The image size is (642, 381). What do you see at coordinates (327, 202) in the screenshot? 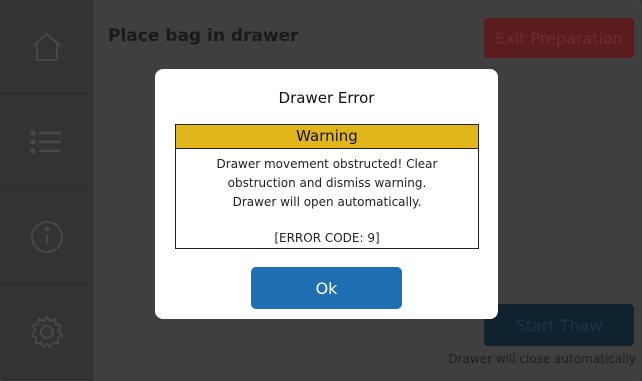
I see `message-line: Drawer will open automatically.` at bounding box center [327, 202].